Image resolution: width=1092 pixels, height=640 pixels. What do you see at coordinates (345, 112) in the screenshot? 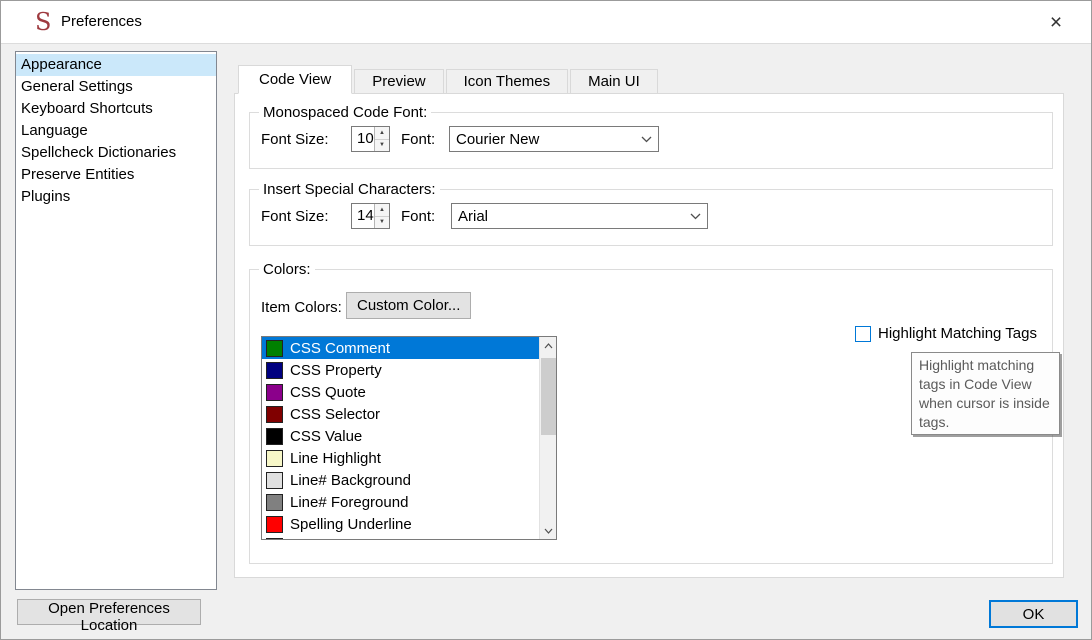
I see `group-title: Monospaced Code Font:` at bounding box center [345, 112].